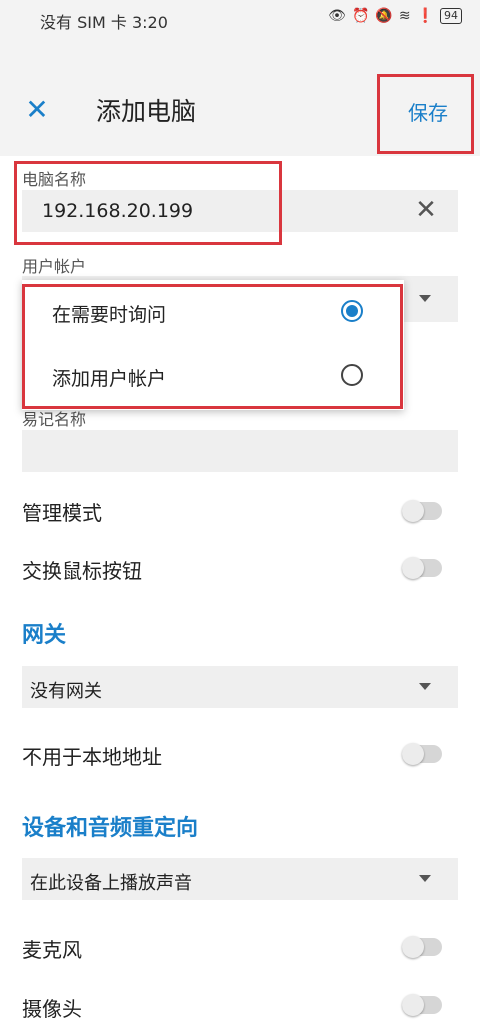 This screenshot has width=480, height=1027. What do you see at coordinates (337, 16) in the screenshot?
I see `eye-icon: 👁` at bounding box center [337, 16].